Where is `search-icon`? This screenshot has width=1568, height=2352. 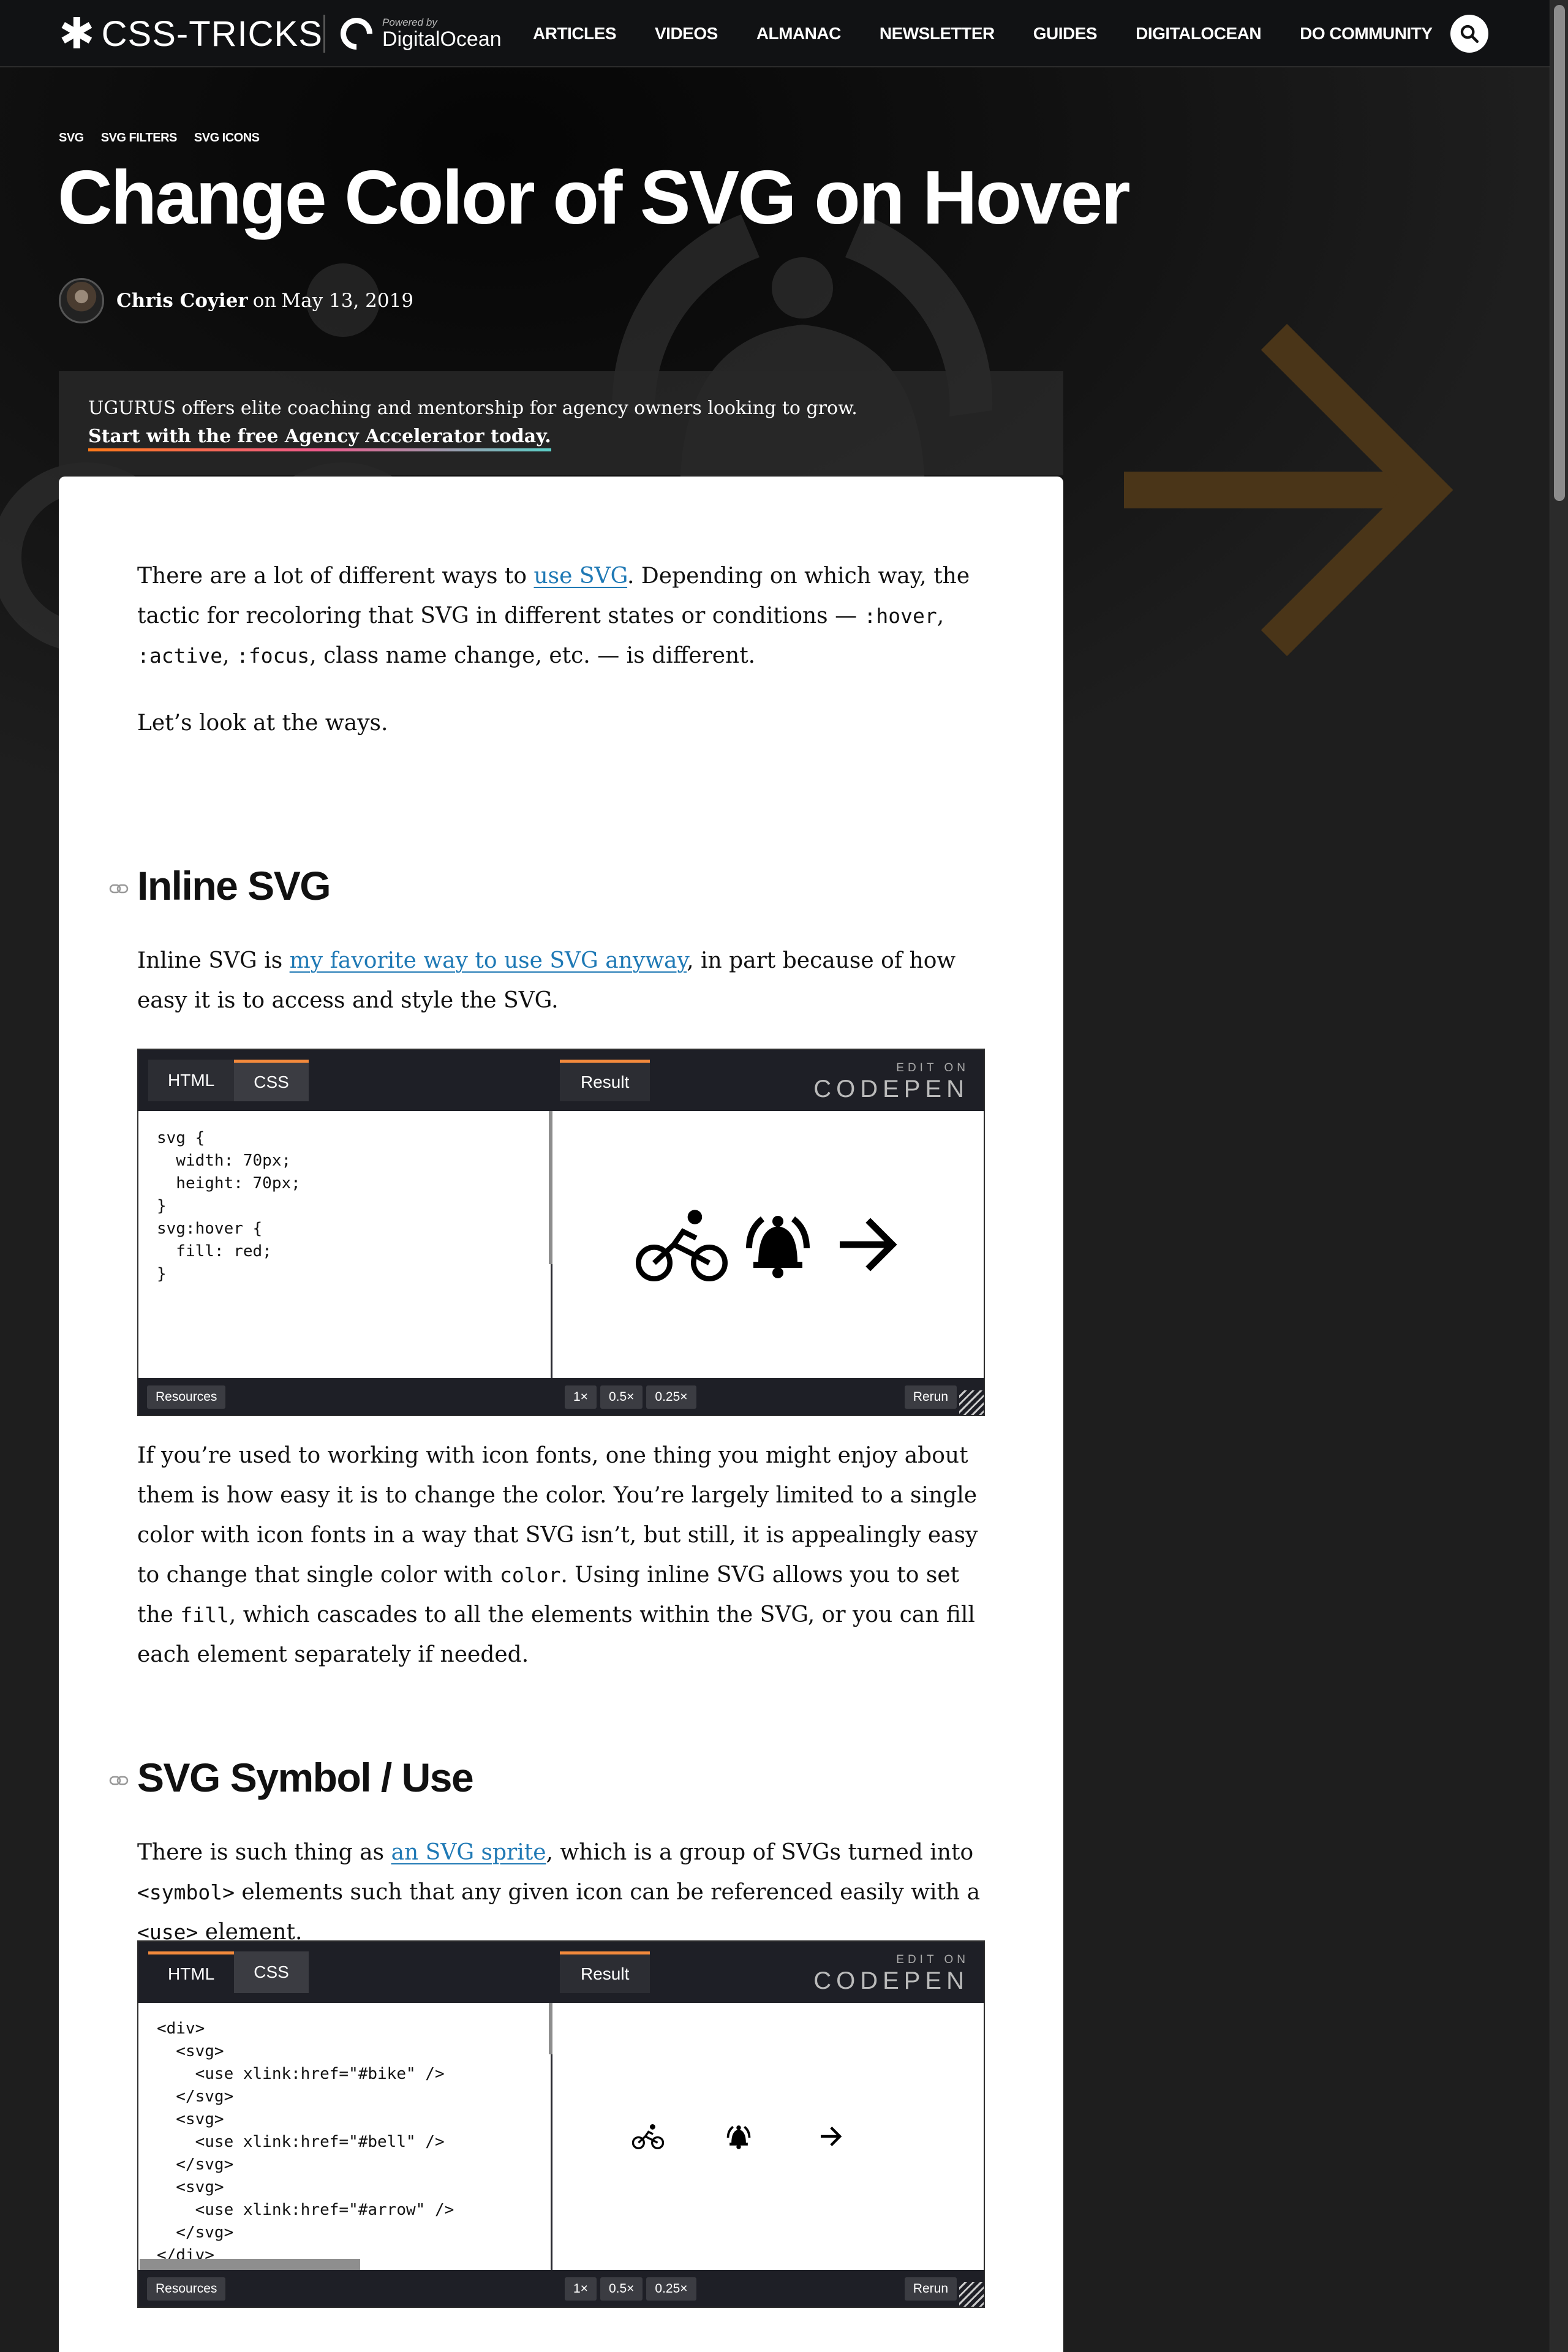
search-icon is located at coordinates (1470, 33).